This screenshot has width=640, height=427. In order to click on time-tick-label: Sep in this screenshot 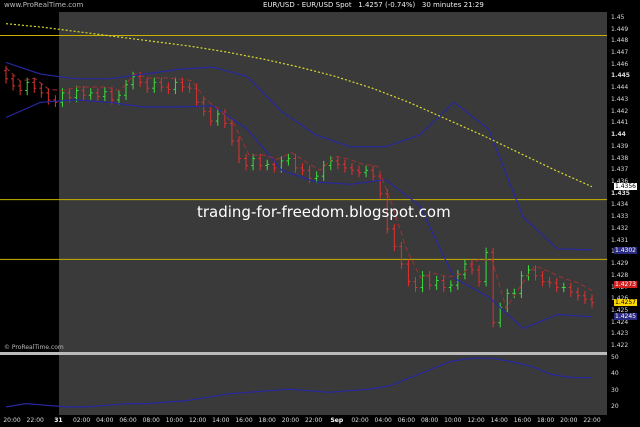, I will do `click(337, 420)`.